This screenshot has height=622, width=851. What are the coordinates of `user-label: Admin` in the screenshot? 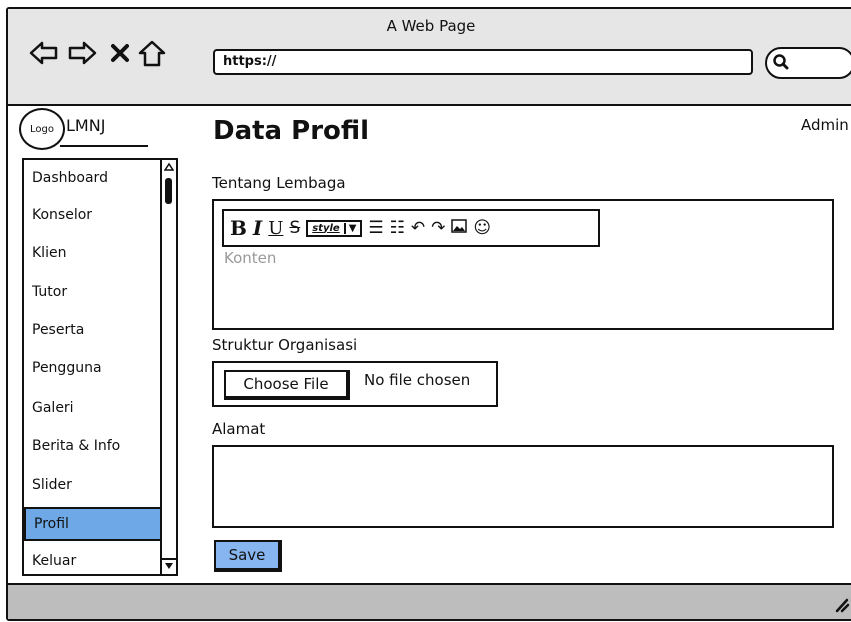 It's located at (825, 125).